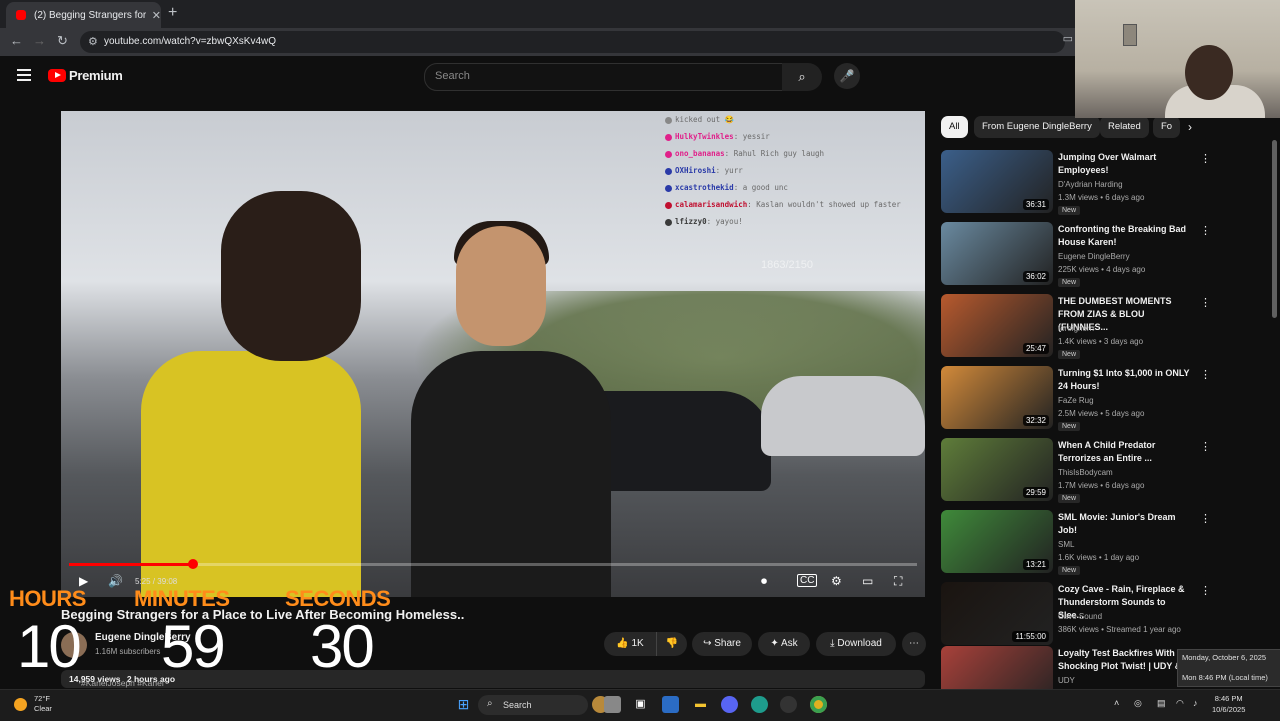 Image resolution: width=1280 pixels, height=721 pixels. Describe the element at coordinates (338, 598) in the screenshot. I see `timer-seconds-label: SECONDS` at that location.